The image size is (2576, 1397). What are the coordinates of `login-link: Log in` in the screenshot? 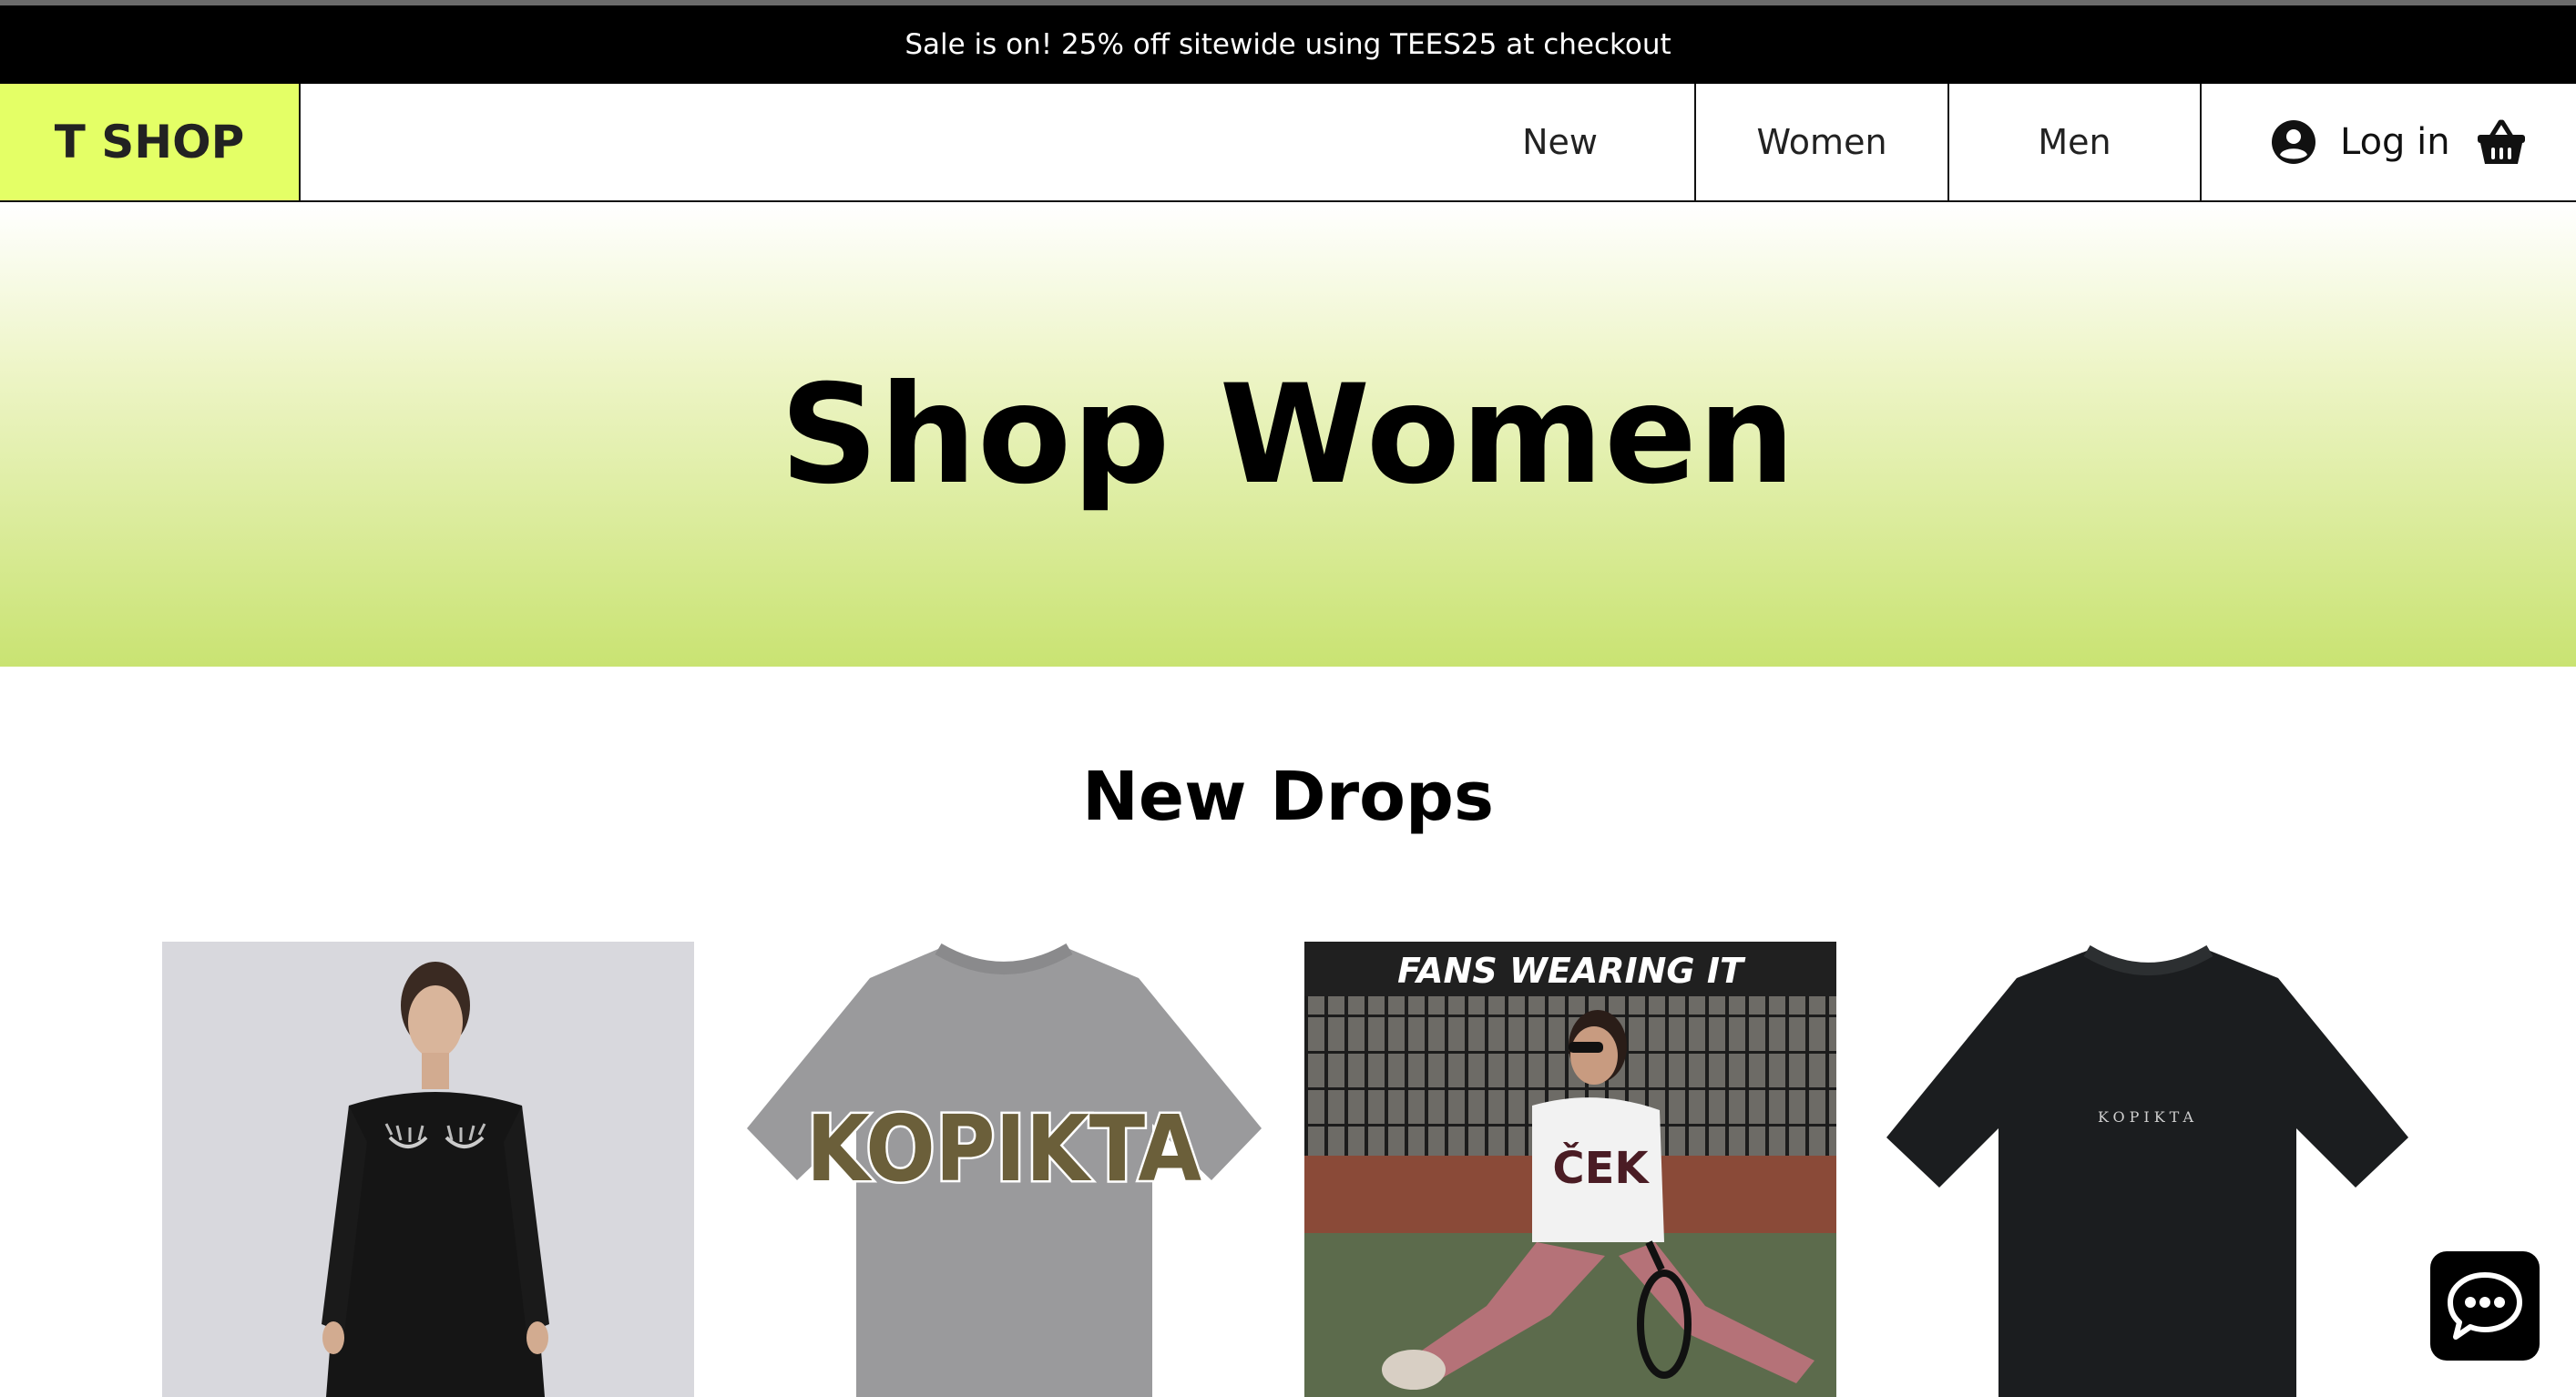 It's located at (2360, 142).